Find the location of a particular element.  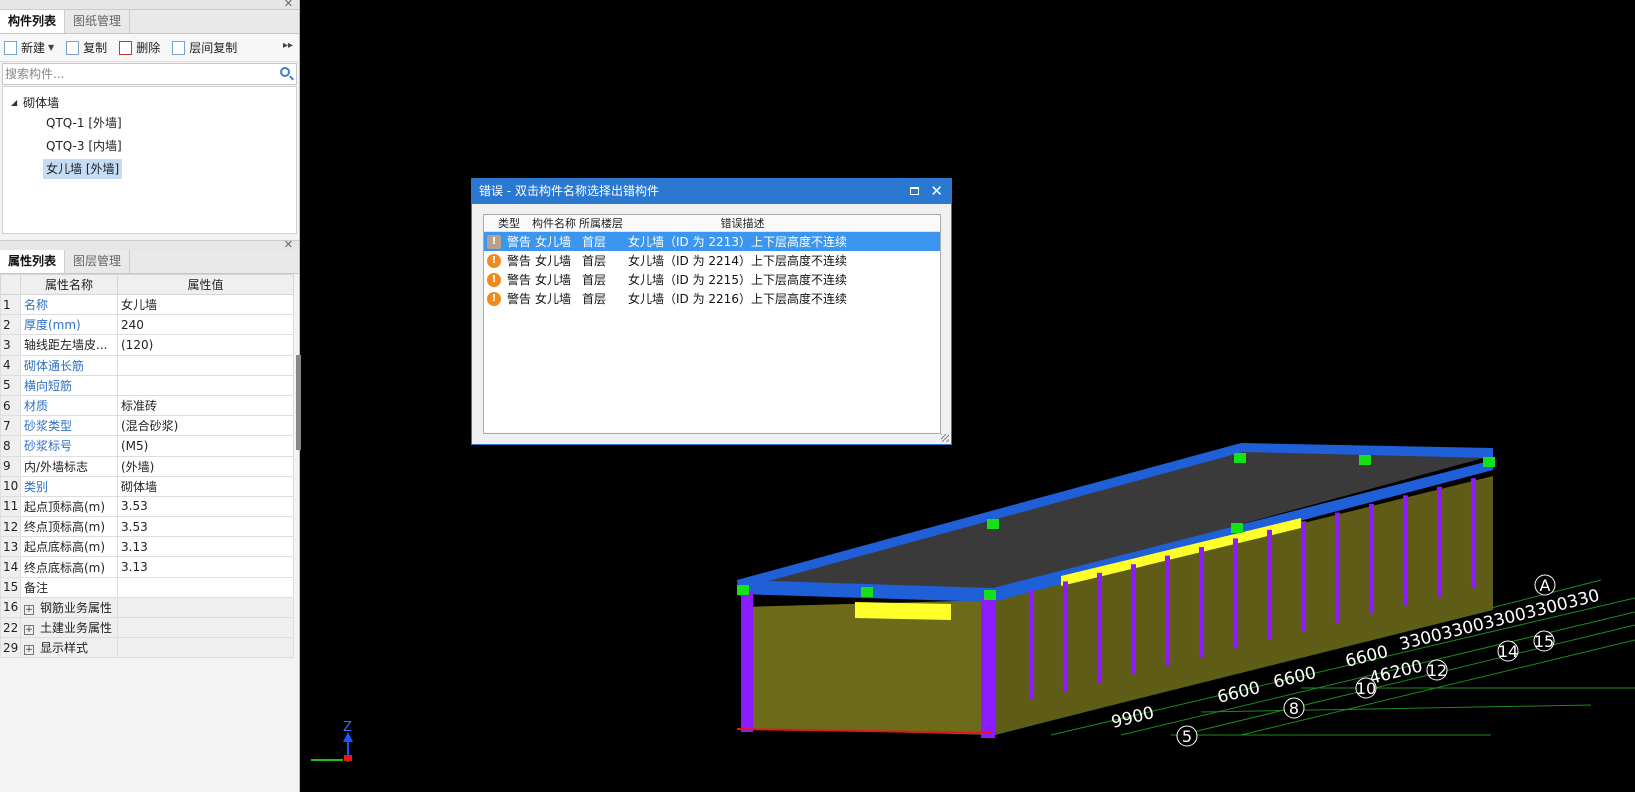

property-value: 标准砖 is located at coordinates (205, 405).